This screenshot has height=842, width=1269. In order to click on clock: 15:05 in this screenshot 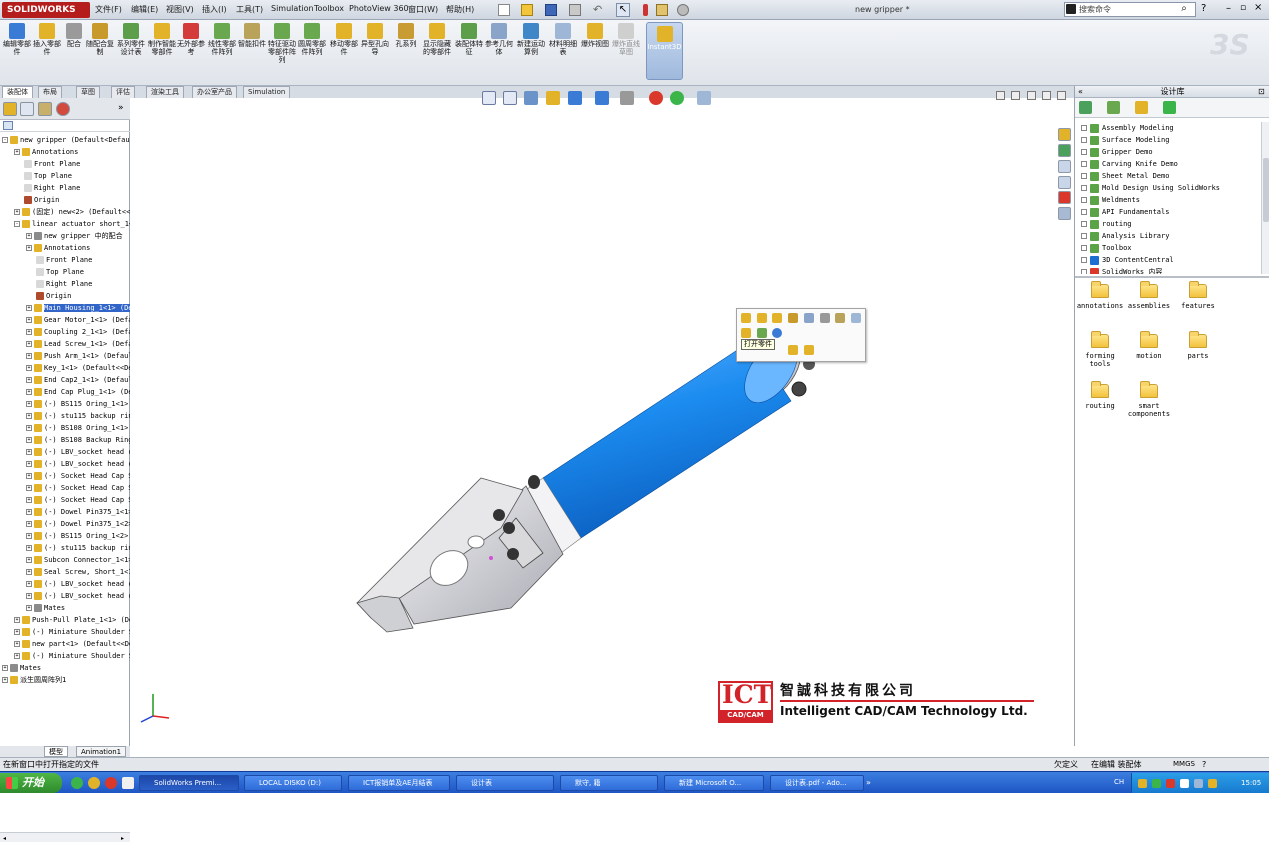, I will do `click(1251, 783)`.